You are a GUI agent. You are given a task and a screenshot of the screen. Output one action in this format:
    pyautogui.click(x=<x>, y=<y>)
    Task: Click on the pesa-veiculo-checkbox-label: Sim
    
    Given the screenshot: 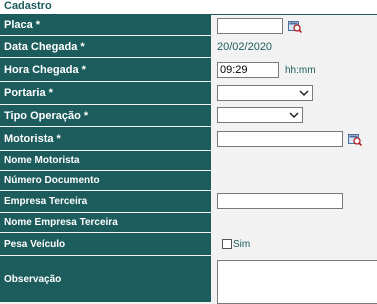 What is the action you would take?
    pyautogui.click(x=241, y=244)
    